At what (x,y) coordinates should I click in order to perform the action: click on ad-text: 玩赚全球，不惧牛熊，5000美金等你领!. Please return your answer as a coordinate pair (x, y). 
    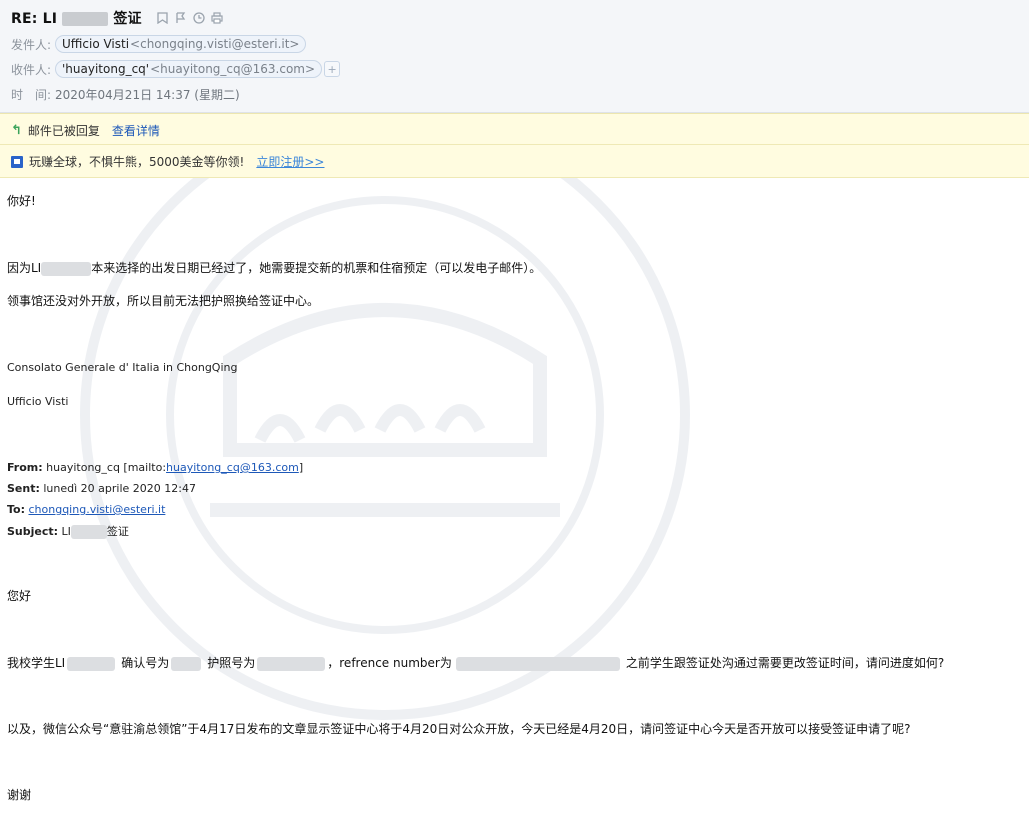
    Looking at the image, I should click on (137, 162).